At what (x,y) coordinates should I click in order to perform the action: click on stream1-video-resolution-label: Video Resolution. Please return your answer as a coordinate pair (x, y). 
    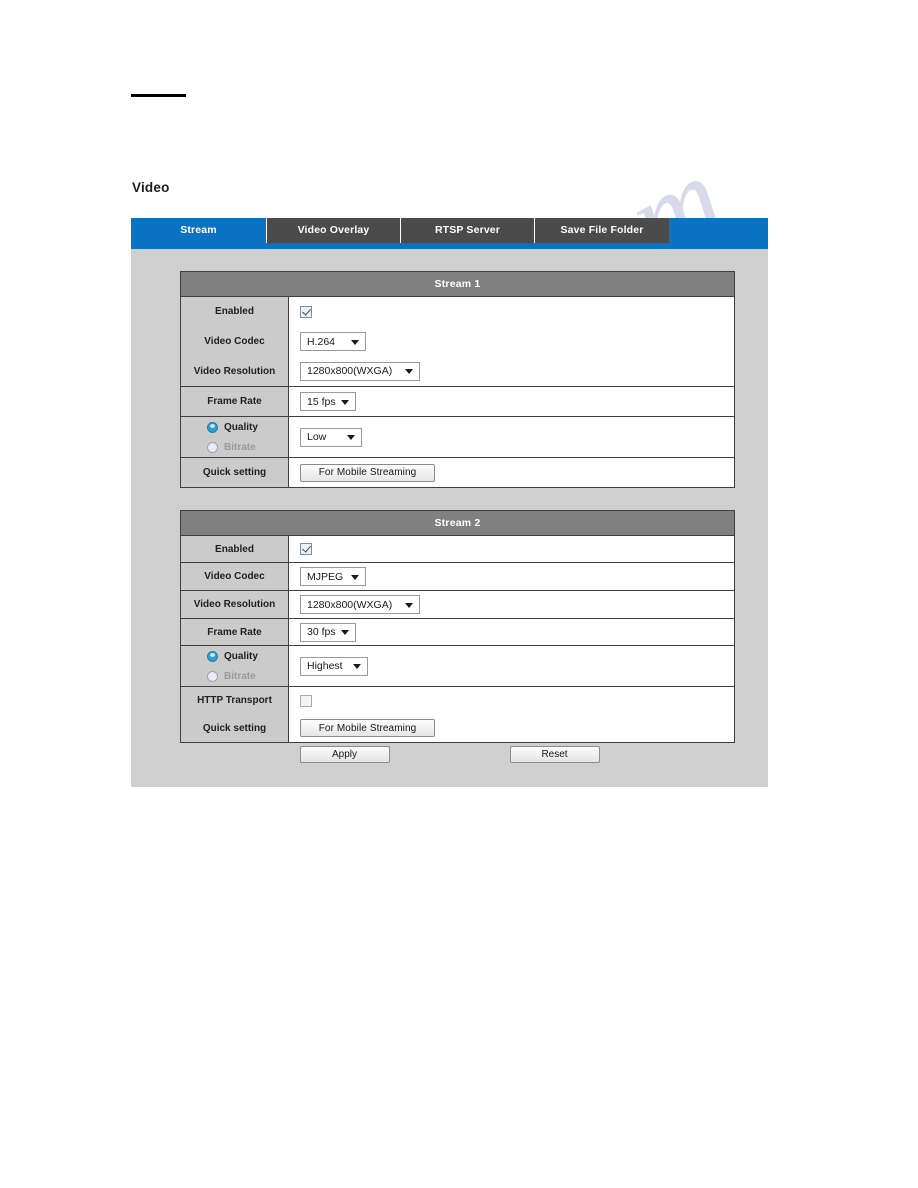
    Looking at the image, I should click on (234, 371).